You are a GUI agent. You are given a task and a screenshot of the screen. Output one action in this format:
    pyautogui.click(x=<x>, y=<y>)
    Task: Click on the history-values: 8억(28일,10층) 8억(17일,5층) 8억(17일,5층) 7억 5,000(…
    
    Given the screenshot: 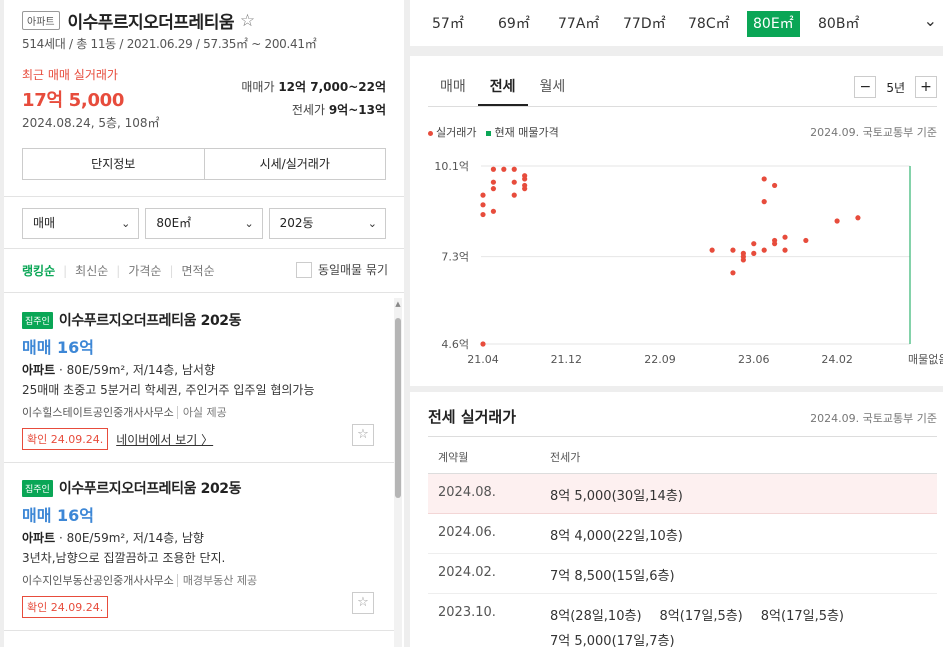 What is the action you would take?
    pyautogui.click(x=706, y=626)
    